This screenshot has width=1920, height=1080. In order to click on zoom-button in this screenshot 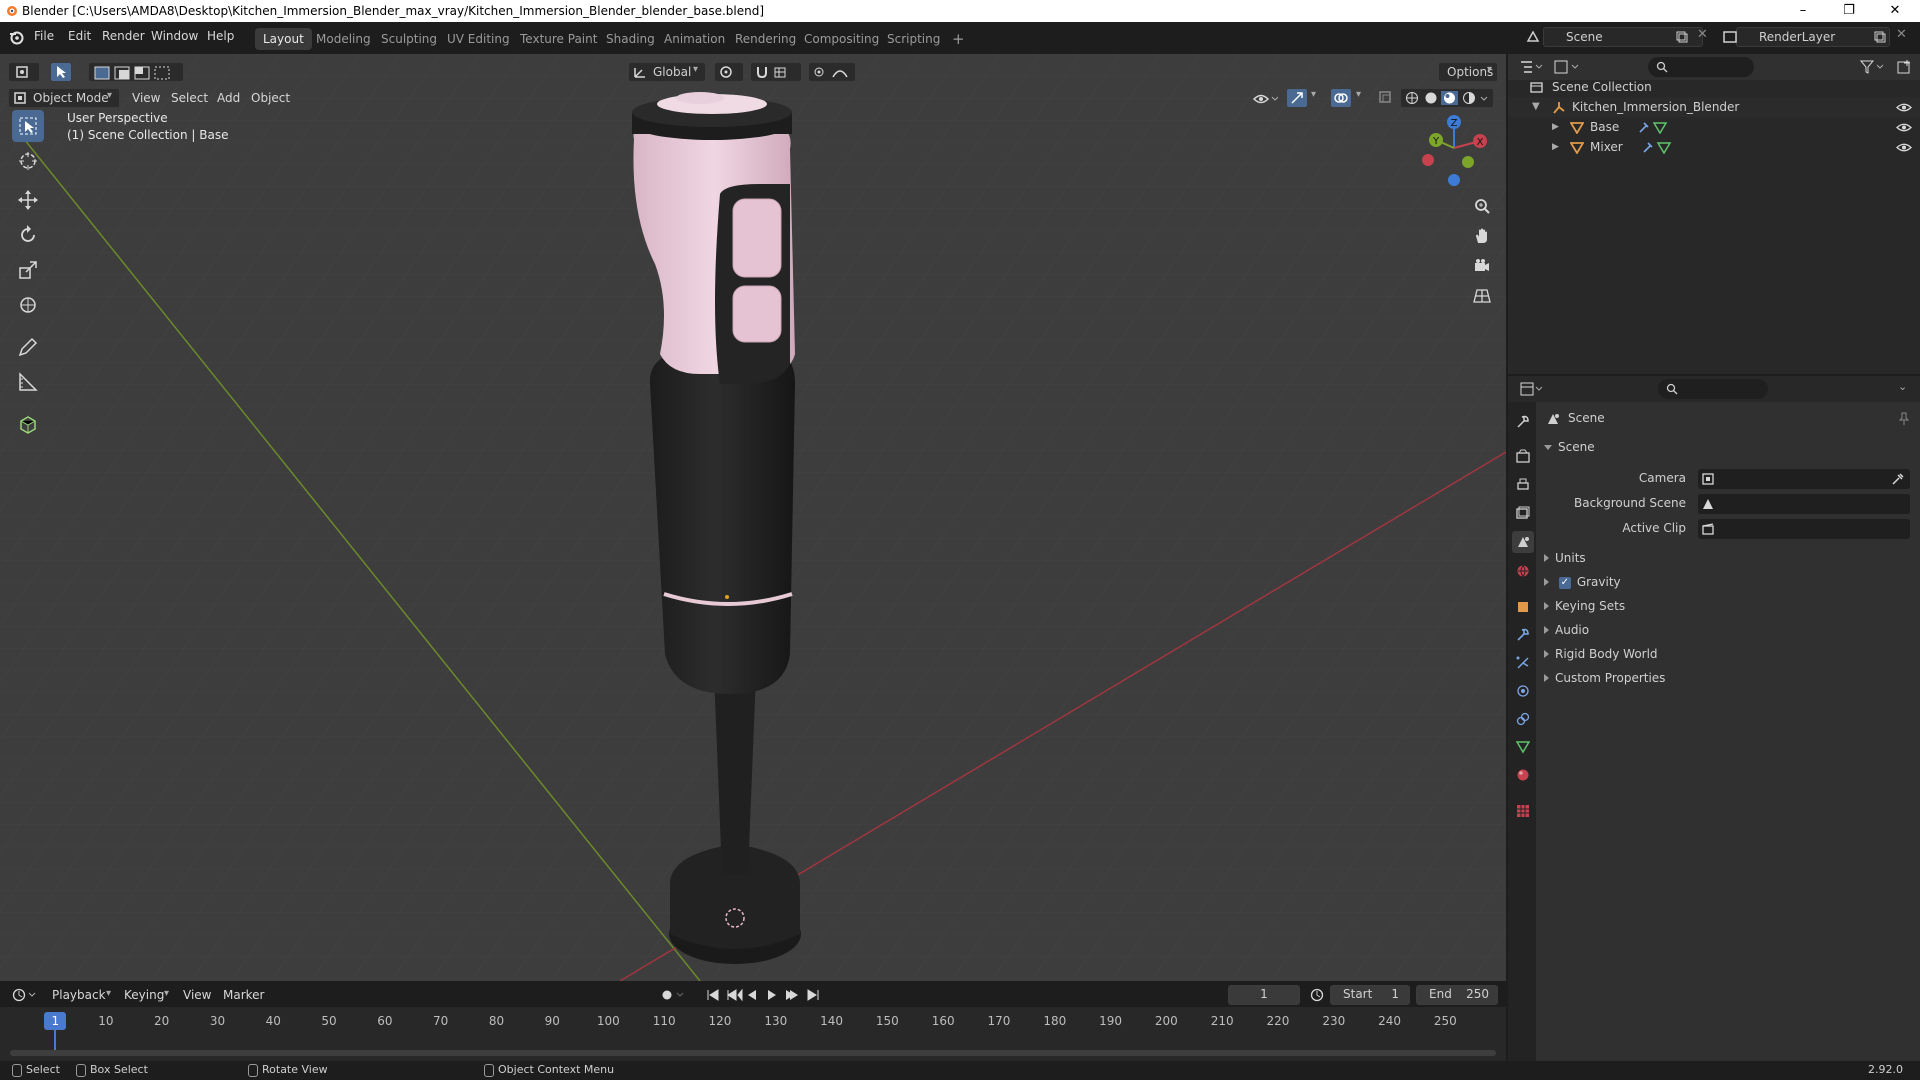, I will do `click(1482, 206)`.